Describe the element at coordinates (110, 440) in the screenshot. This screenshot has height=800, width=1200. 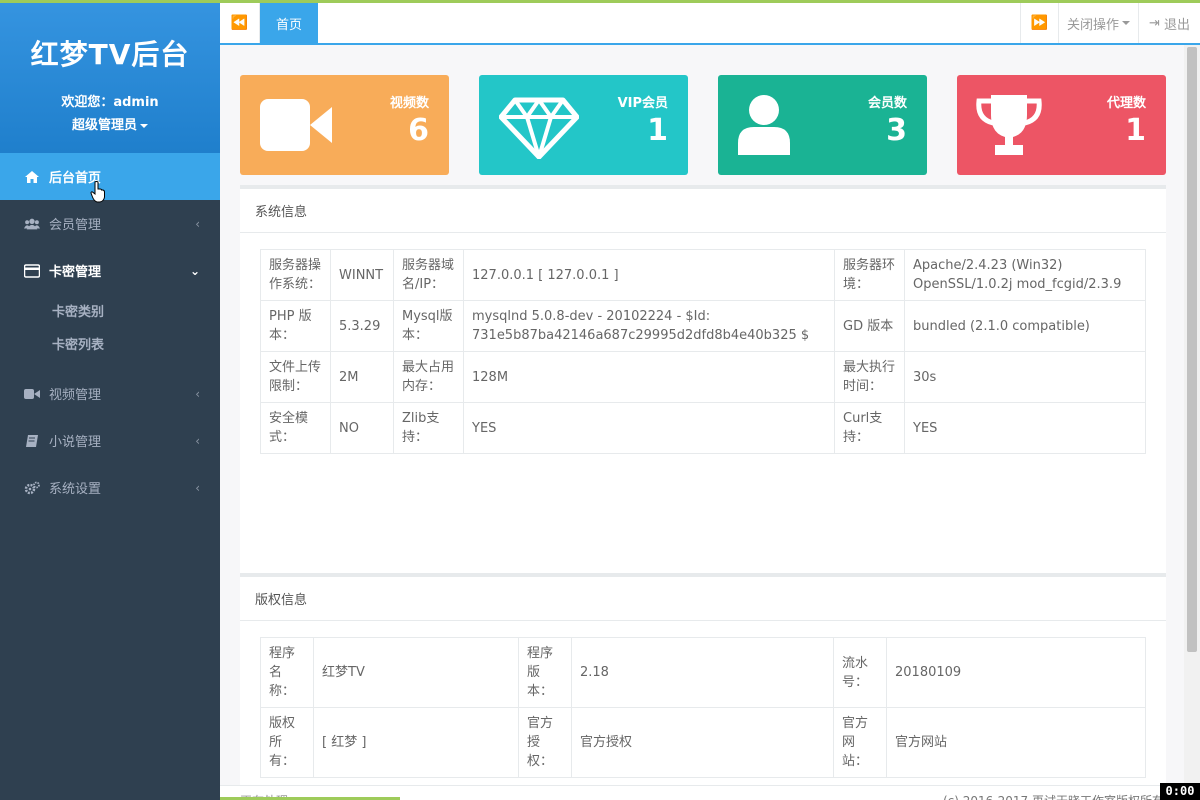
I see `sidebar-item-novels: 小说管理 ‹` at that location.